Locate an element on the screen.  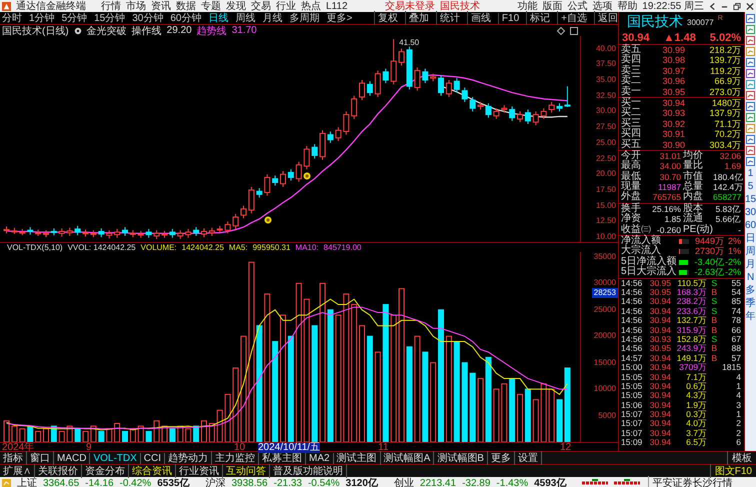
chart-tool-button: F10 is located at coordinates (509, 18).